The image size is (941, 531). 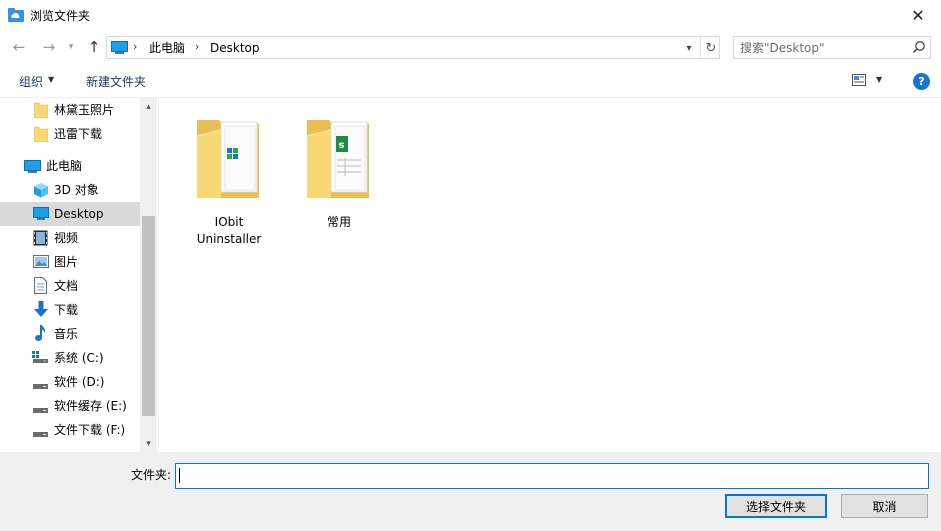 I want to click on folder-excel-icon: s, so click(x=338, y=158).